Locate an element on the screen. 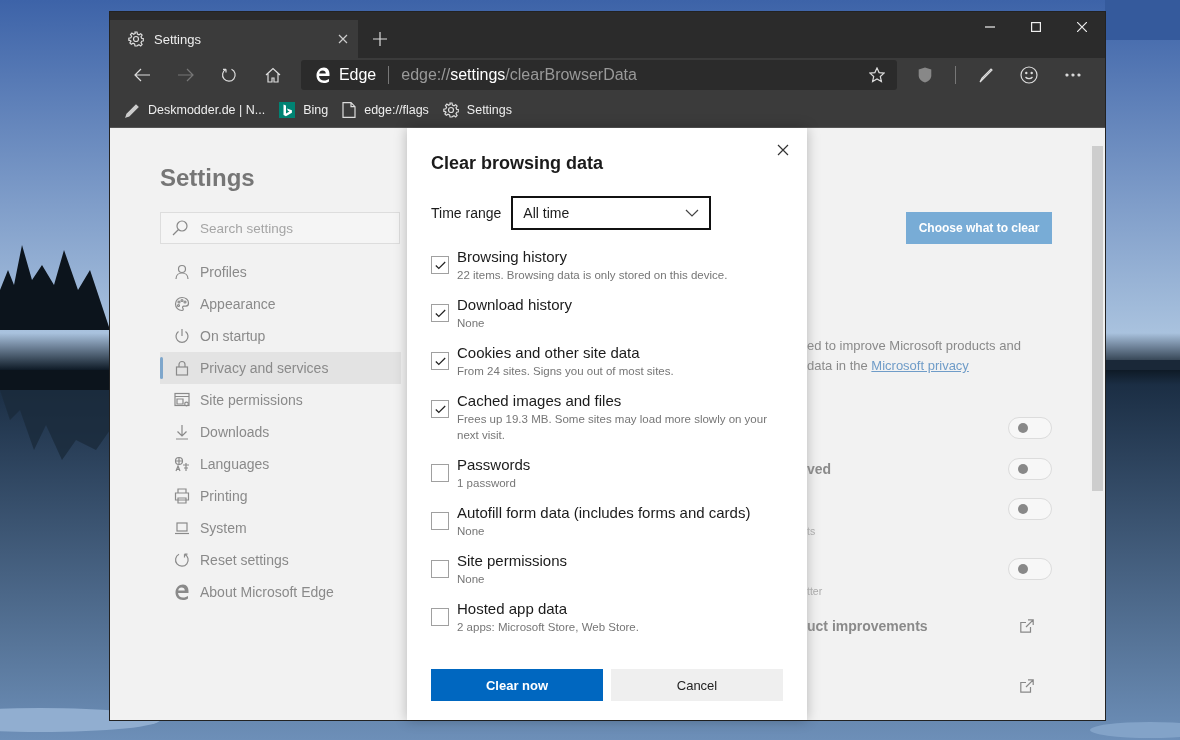 The image size is (1180, 740). forward-arrow-icon is located at coordinates (185, 75).